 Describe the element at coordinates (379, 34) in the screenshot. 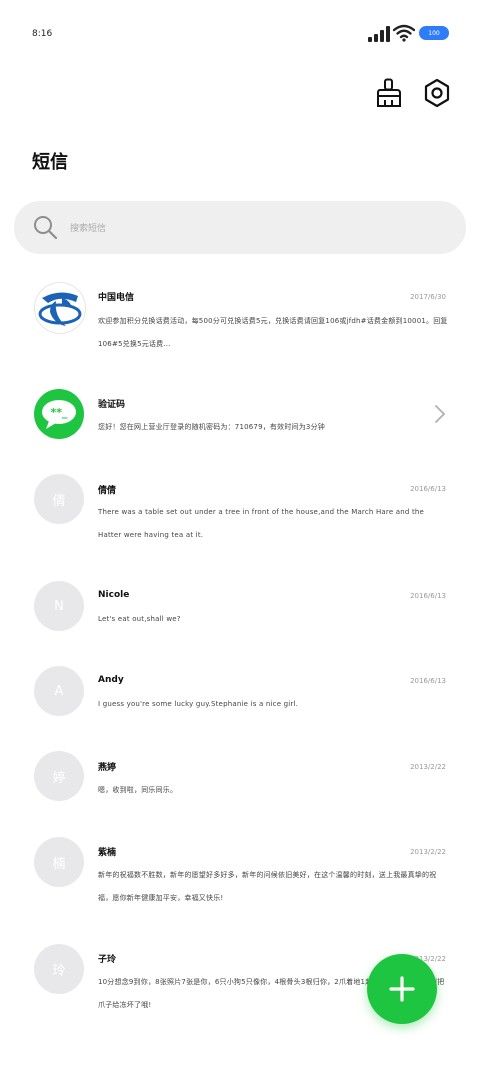

I see `signal-icon` at that location.